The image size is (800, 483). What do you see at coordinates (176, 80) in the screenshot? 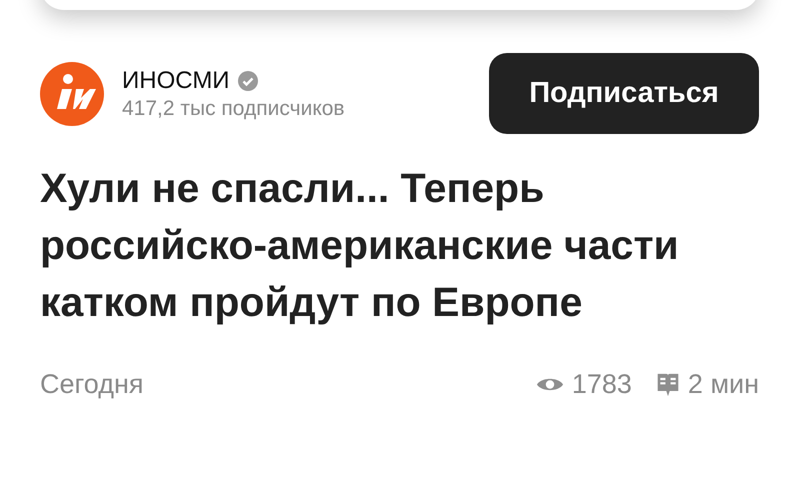
I see `channel-name: ИНОСМИ` at bounding box center [176, 80].